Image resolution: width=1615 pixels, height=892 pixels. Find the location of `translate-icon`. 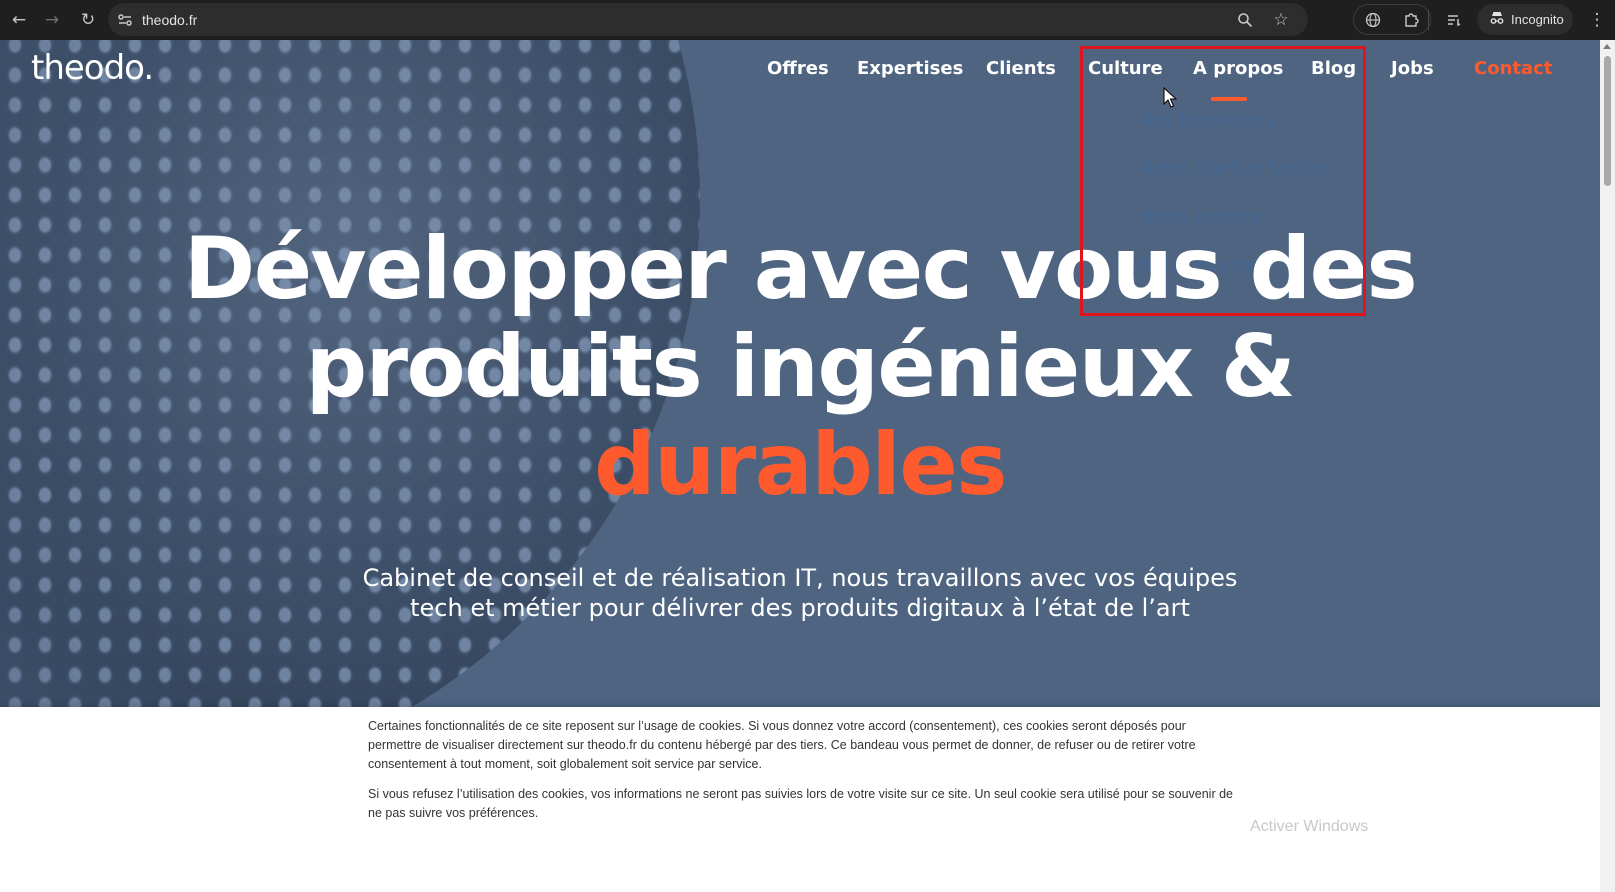

translate-icon is located at coordinates (1373, 20).